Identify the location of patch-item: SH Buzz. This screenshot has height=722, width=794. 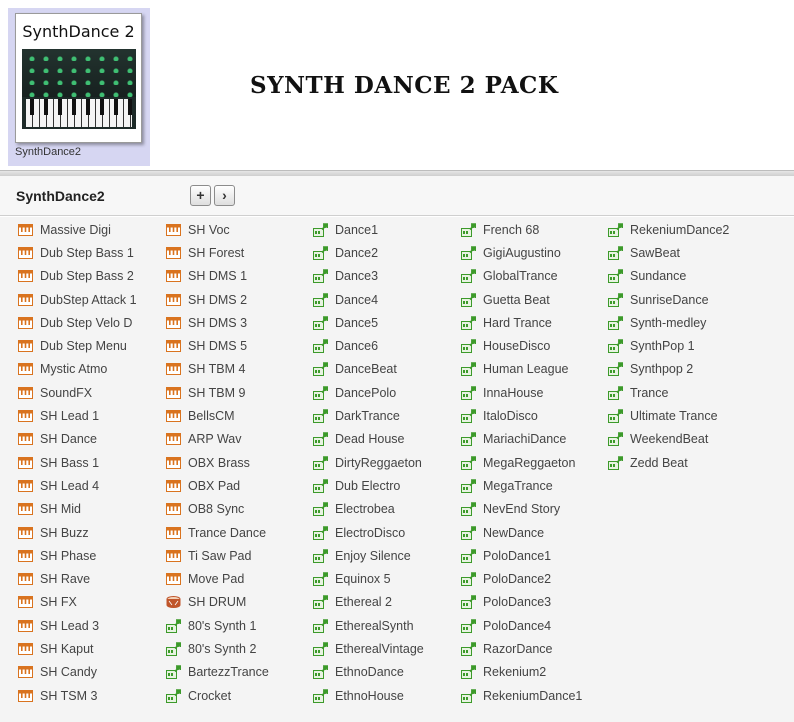
(77, 532).